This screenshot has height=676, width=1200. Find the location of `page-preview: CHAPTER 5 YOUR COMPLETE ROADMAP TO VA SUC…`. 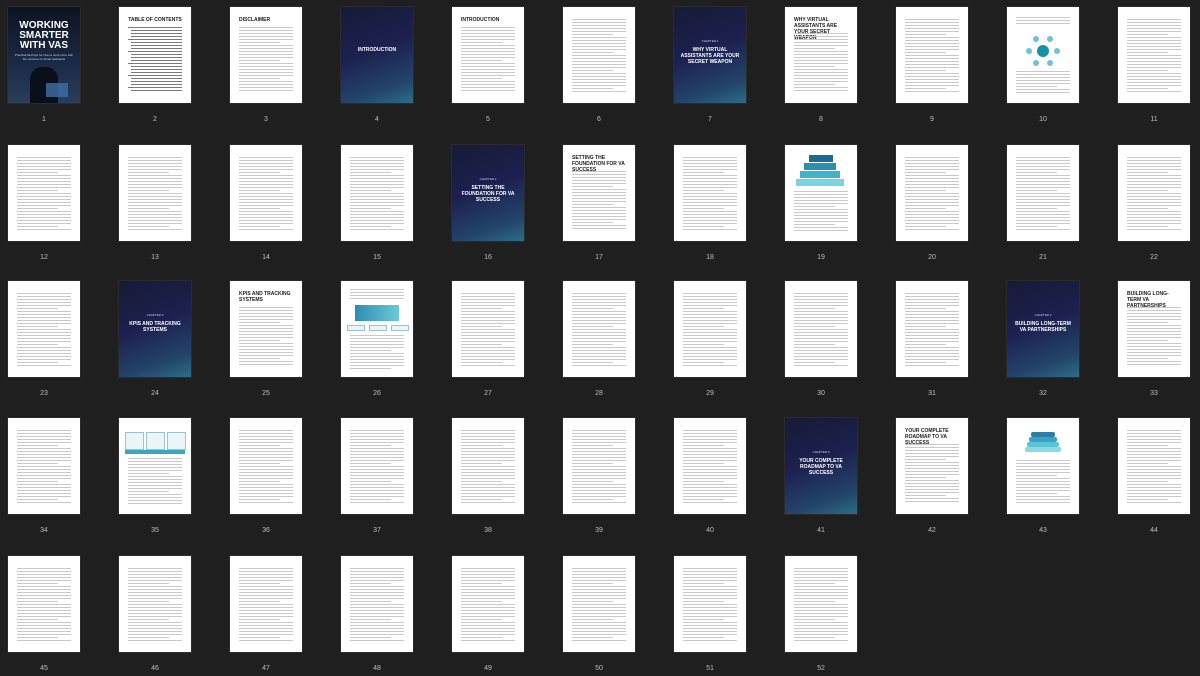

page-preview: CHAPTER 5 YOUR COMPLETE ROADMAP TO VA SUC… is located at coordinates (821, 466).